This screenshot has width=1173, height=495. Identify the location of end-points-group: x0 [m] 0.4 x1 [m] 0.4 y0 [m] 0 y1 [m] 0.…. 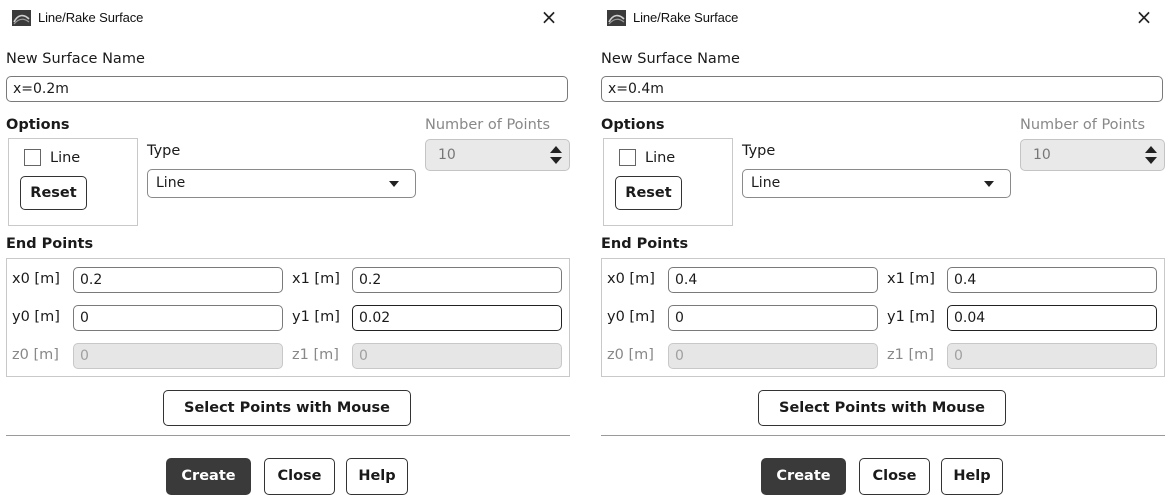
(883, 317).